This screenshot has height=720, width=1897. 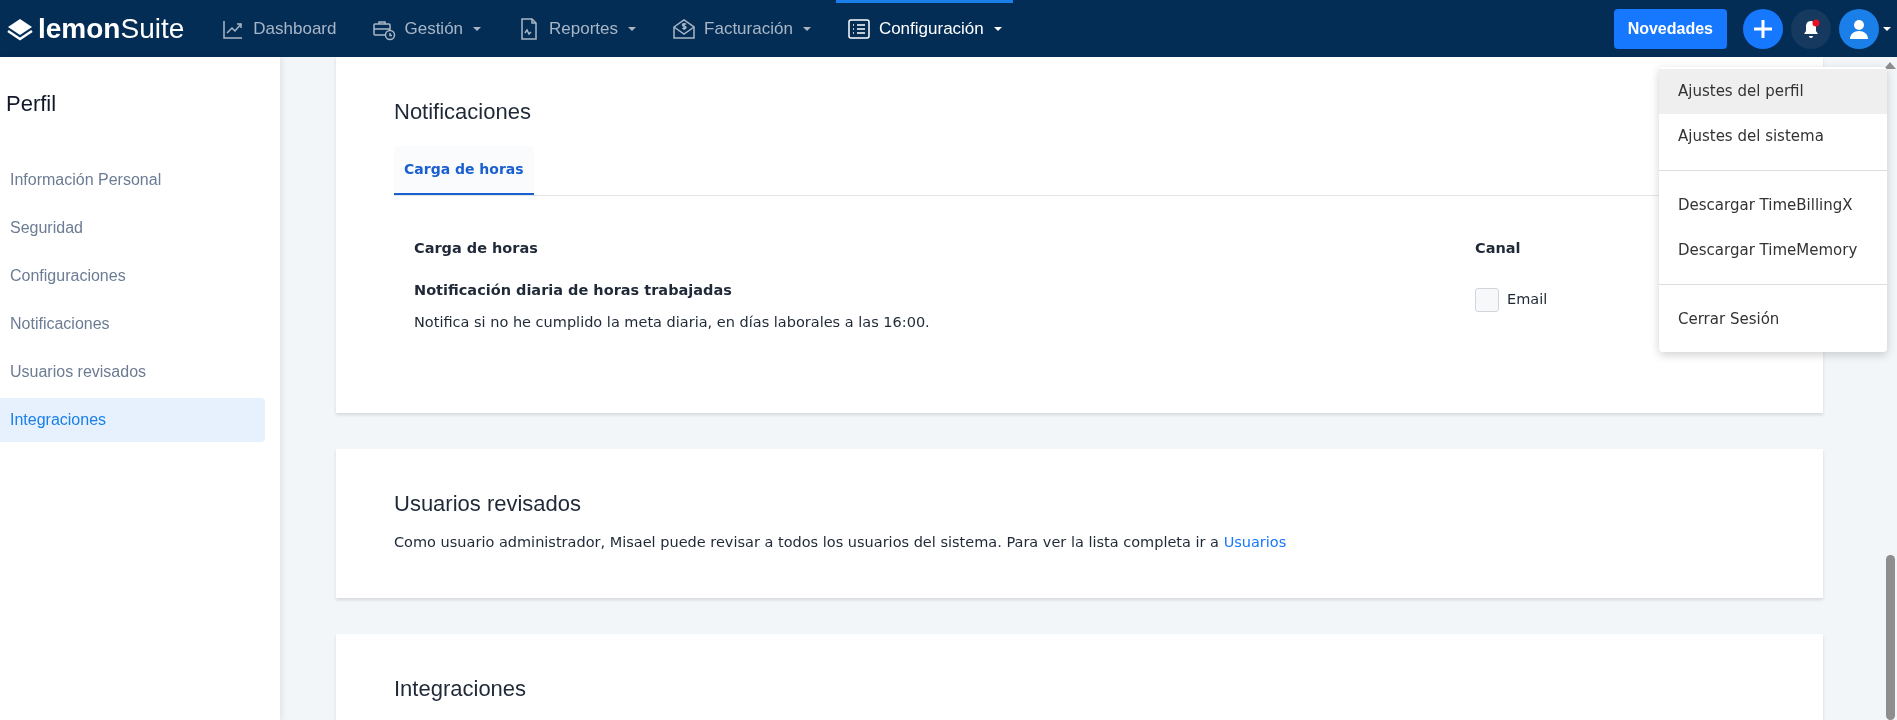 I want to click on add-button, so click(x=1763, y=28).